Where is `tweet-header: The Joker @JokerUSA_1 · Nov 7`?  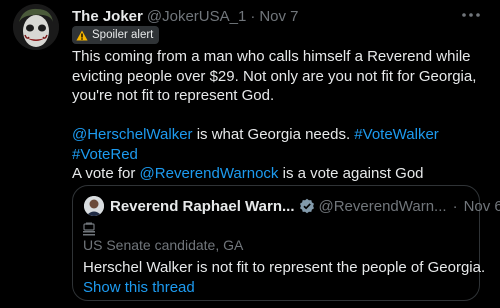 tweet-header: The Joker @JokerUSA_1 · Nov 7 is located at coordinates (185, 16).